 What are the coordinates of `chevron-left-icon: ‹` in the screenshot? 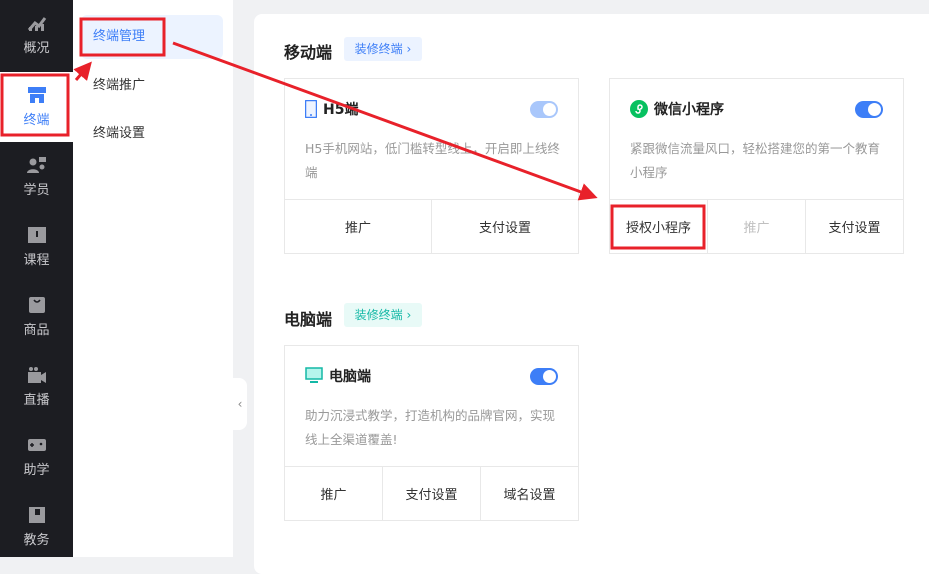 It's located at (240, 404).